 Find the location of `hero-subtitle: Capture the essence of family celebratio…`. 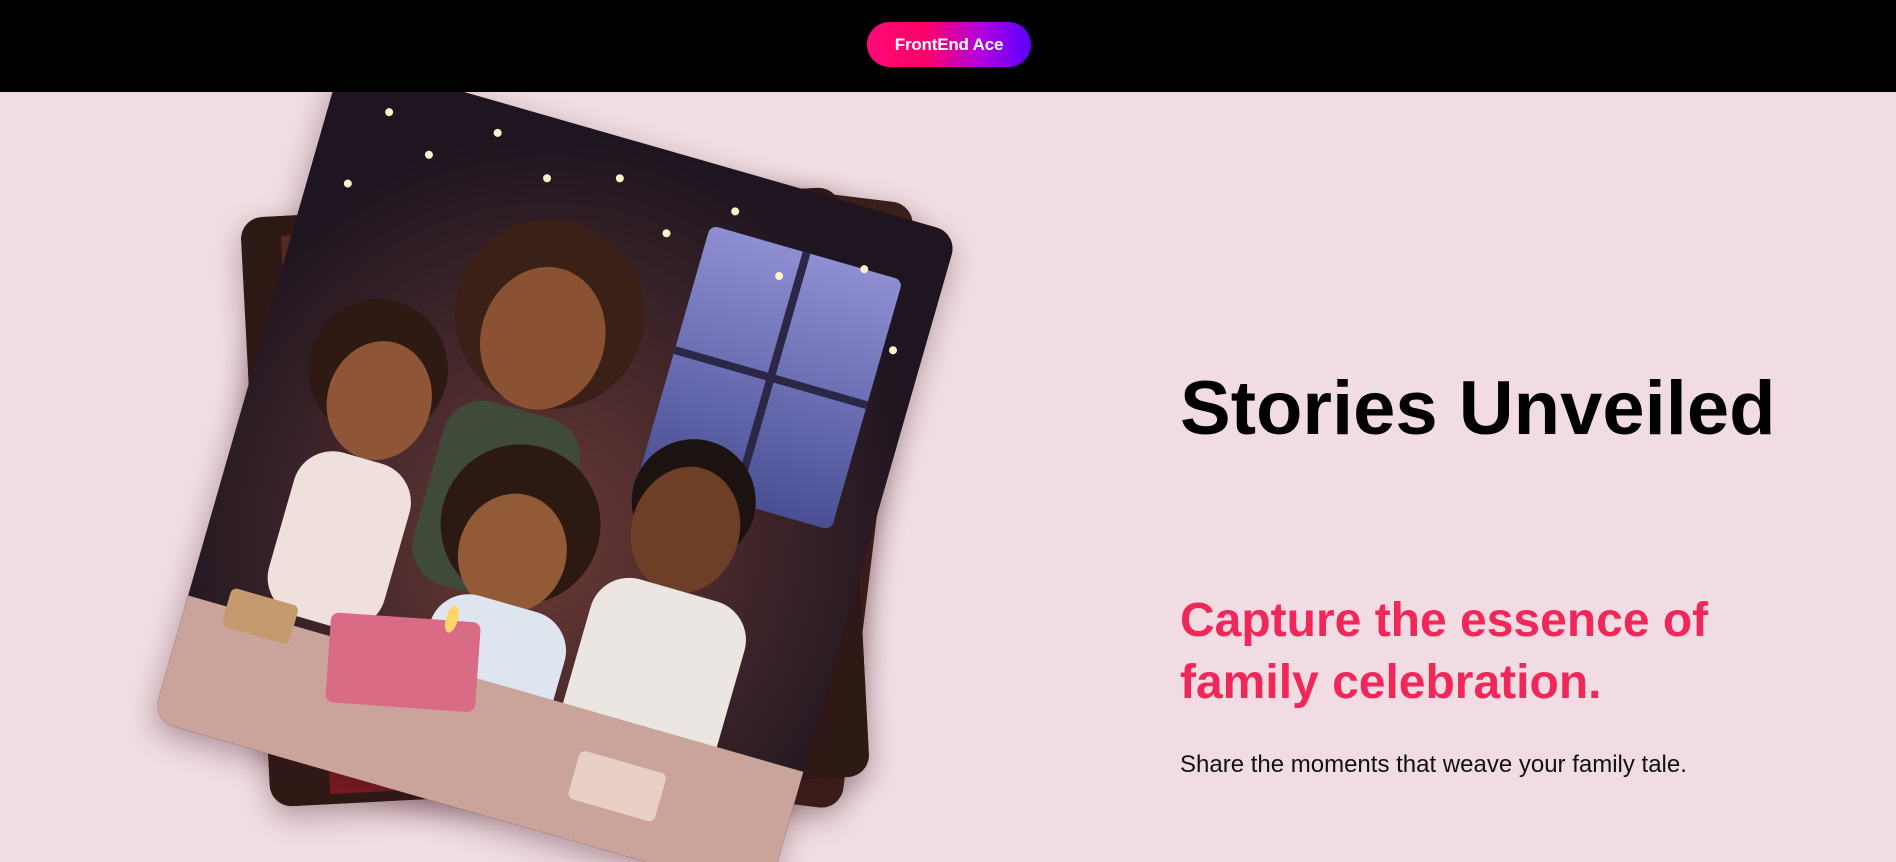

hero-subtitle: Capture the essence of family celebratio… is located at coordinates (1444, 651).